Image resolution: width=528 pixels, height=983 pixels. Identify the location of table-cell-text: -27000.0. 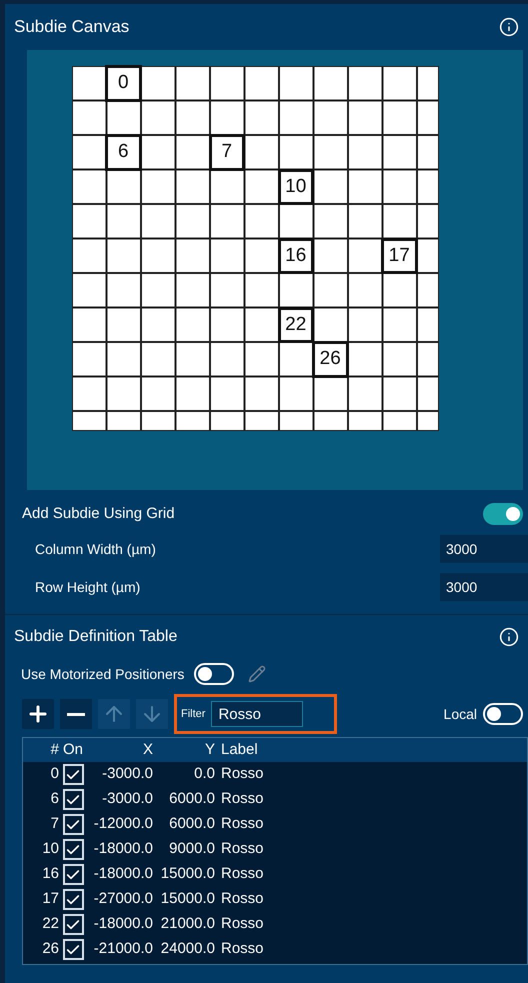
(122, 899).